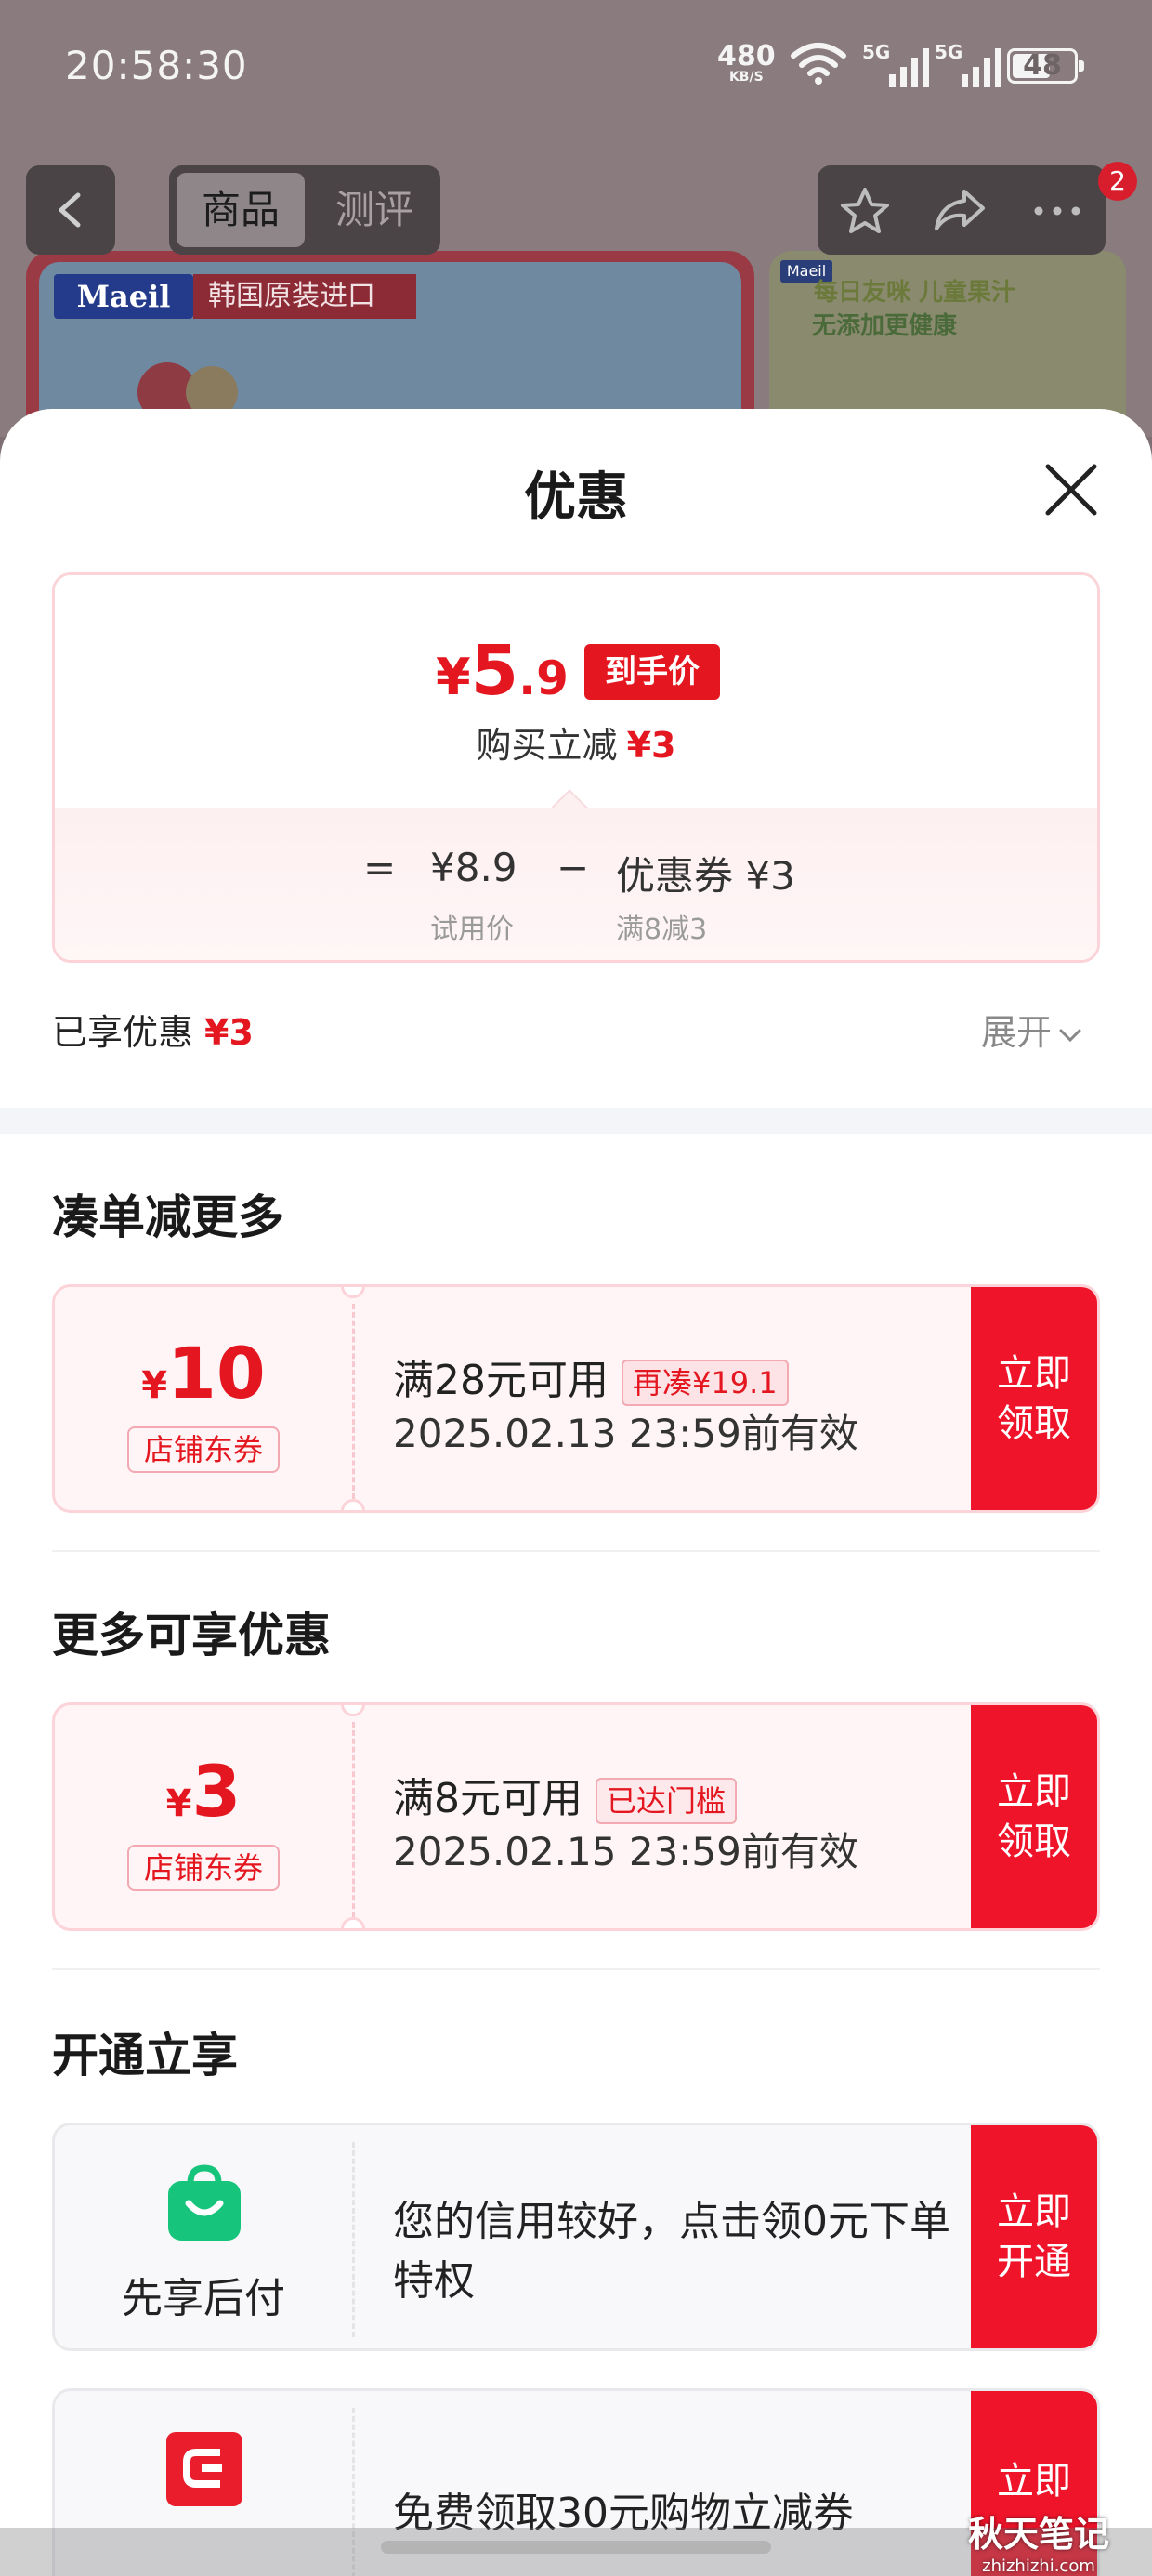 The width and height of the screenshot is (1152, 2576). Describe the element at coordinates (667, 1801) in the screenshot. I see `coupon-chip: 已达门槛` at that location.